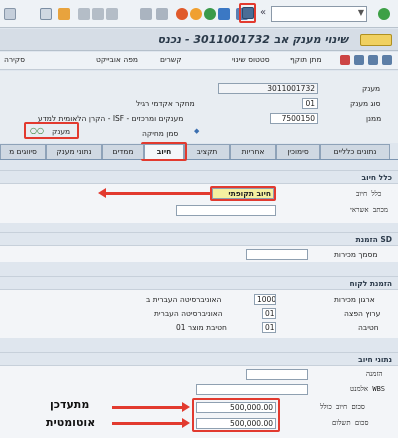 The image size is (398, 438). What do you see at coordinates (74, 151) in the screenshot?
I see `tab-grant-data: נתוני מענק` at bounding box center [74, 151].